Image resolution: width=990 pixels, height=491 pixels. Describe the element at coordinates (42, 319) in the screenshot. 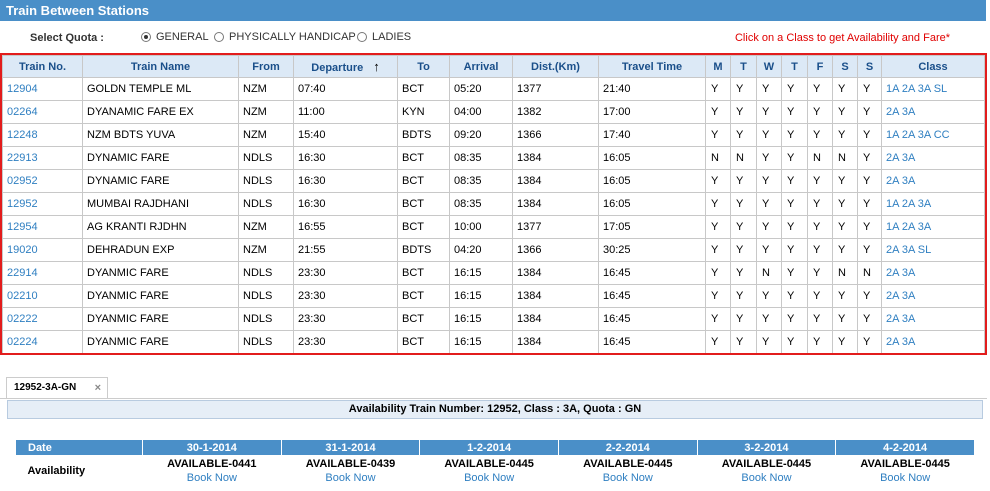

I see `train-number-link: 02222` at that location.